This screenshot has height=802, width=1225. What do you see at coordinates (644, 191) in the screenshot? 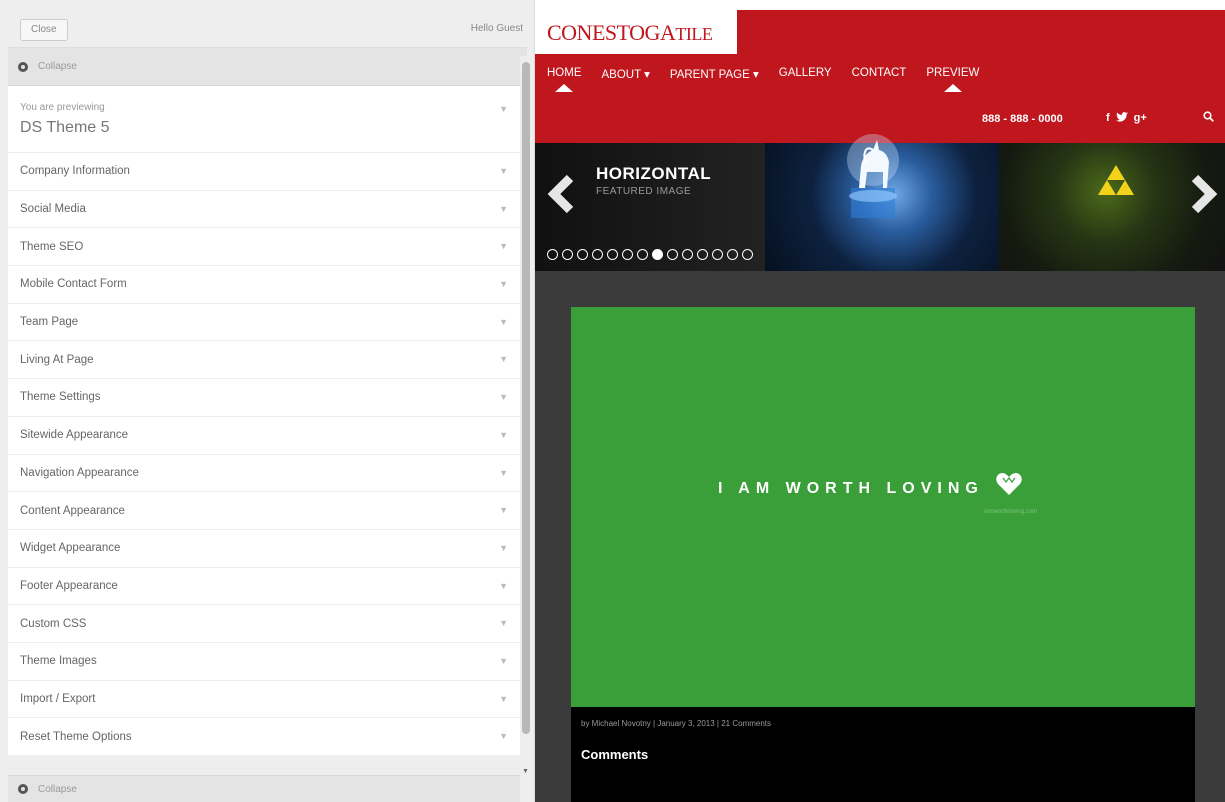
I see `slide-subtitle: FEATURED IMAGE` at bounding box center [644, 191].